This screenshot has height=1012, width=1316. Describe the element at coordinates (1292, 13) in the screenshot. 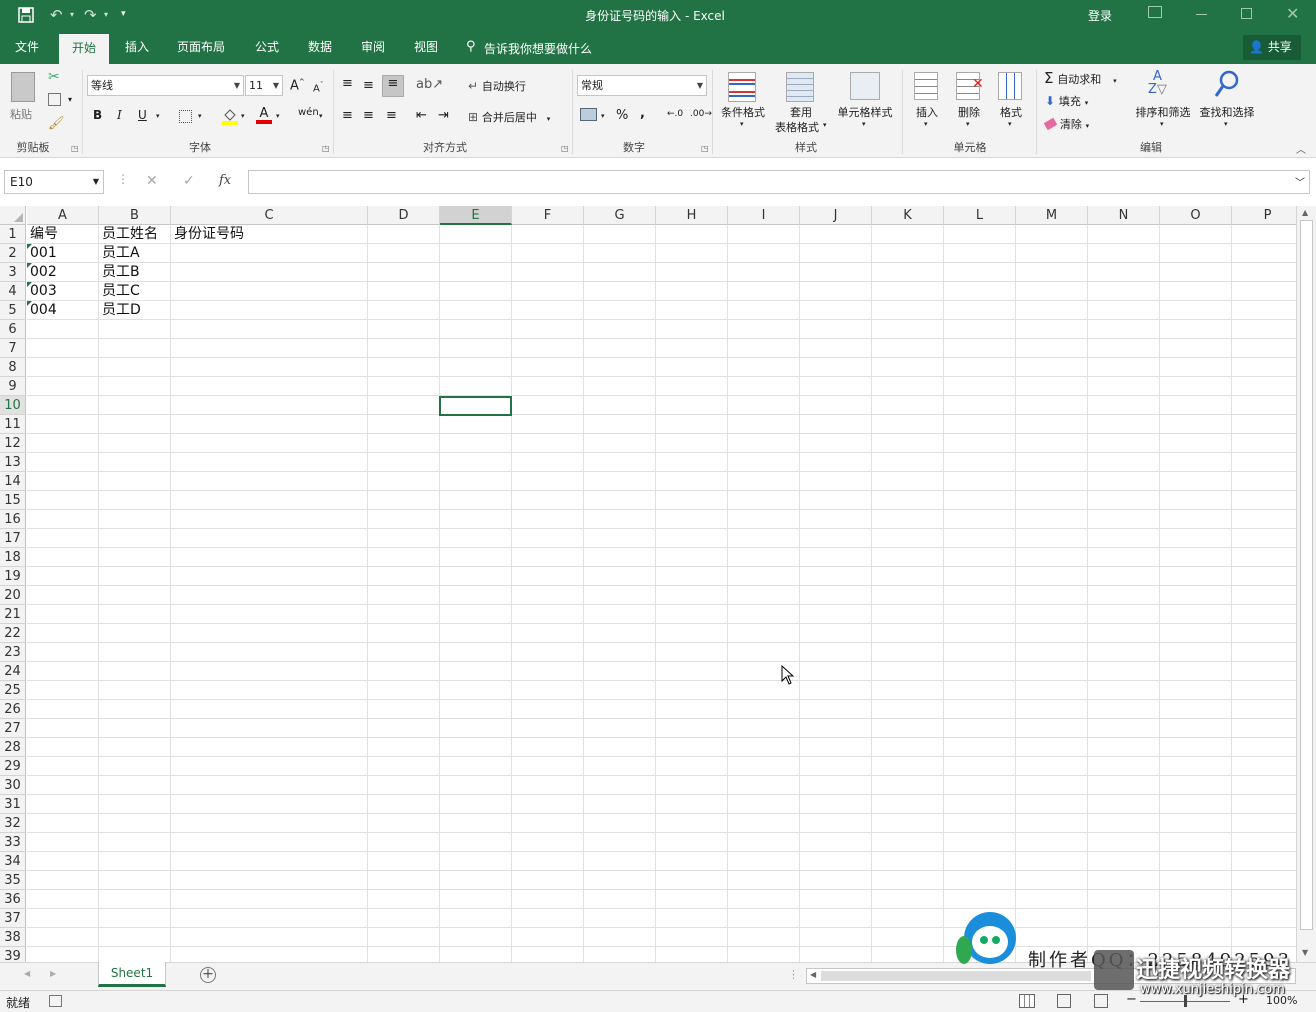

I see `close-icon: ✕` at that location.